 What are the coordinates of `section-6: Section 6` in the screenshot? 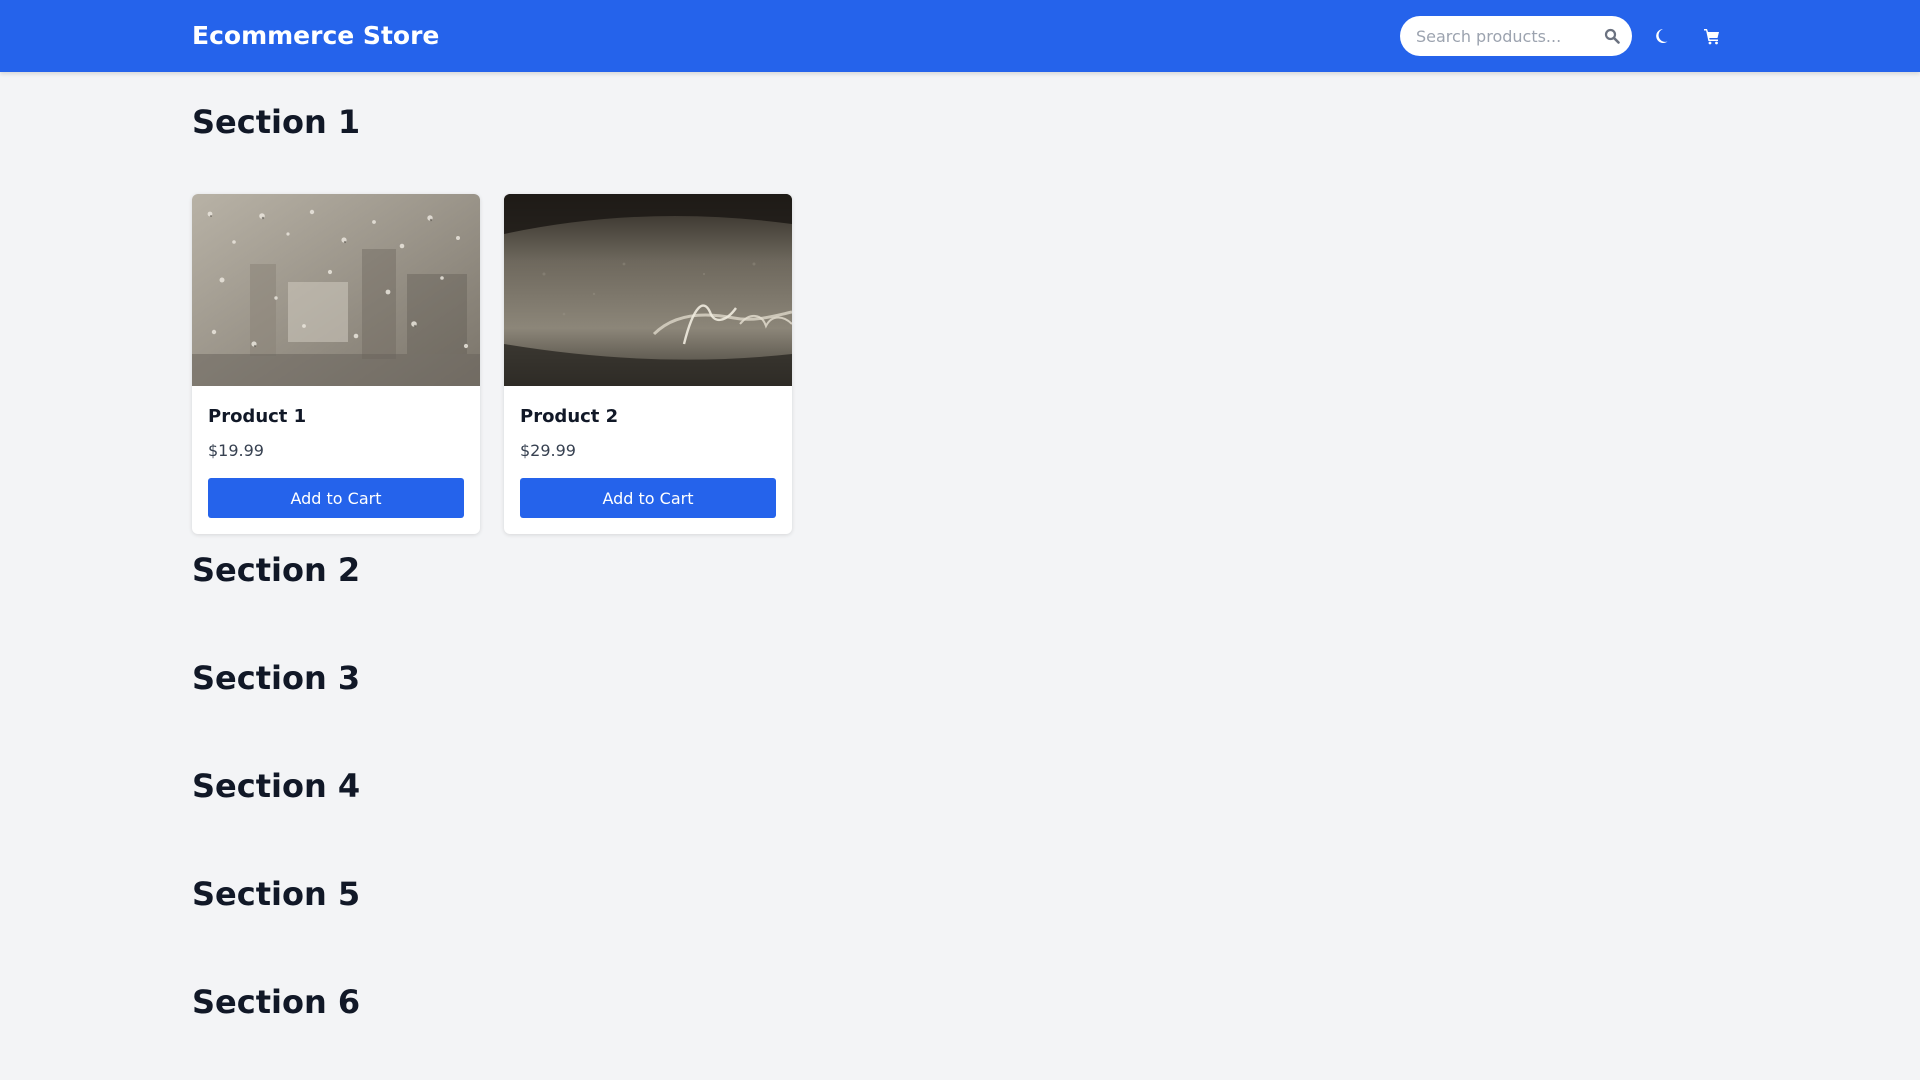 It's located at (276, 1002).